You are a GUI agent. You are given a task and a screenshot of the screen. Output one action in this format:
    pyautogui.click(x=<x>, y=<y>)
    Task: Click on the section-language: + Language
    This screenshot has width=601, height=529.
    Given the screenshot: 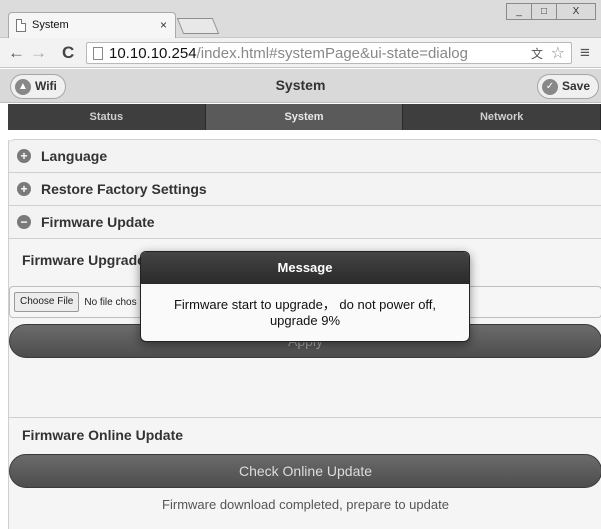 What is the action you would take?
    pyautogui.click(x=305, y=156)
    